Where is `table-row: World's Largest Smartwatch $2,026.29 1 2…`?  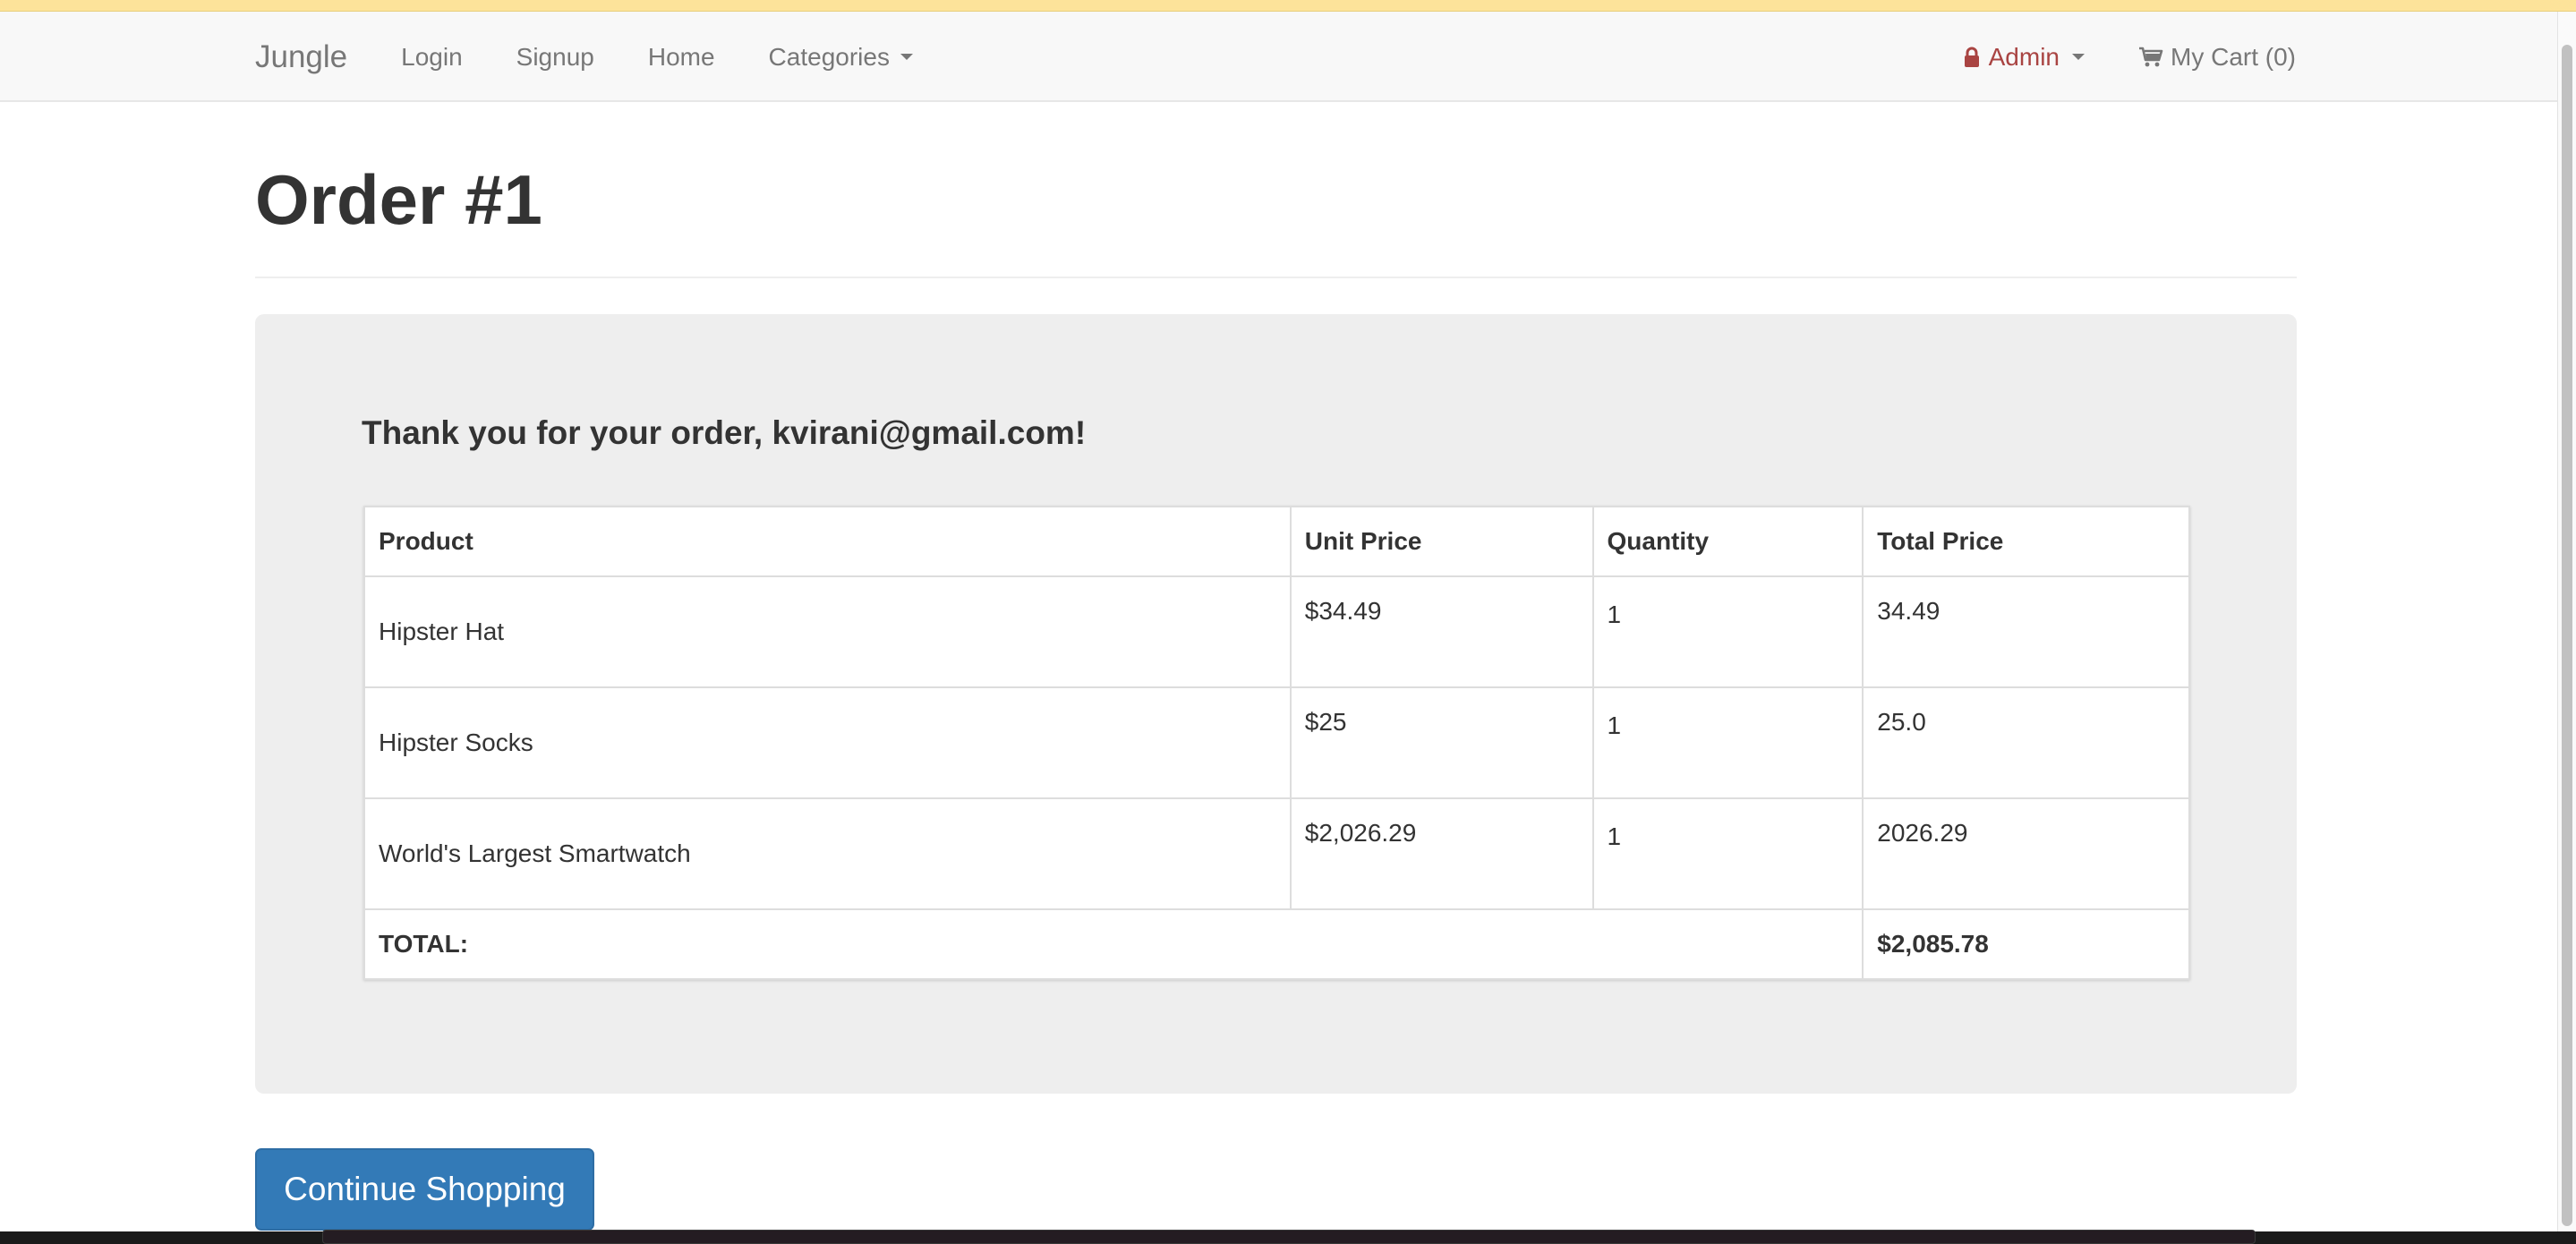
table-row: World's Largest Smartwatch $2,026.29 1 2… is located at coordinates (1276, 854).